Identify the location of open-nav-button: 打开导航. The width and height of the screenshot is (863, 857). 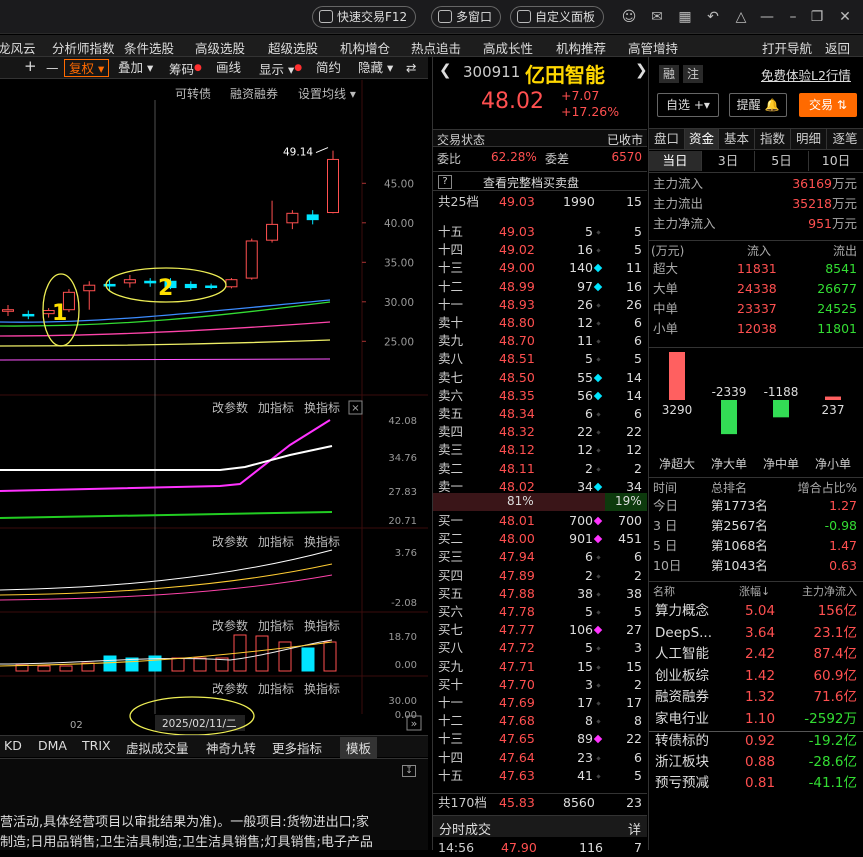
(787, 47).